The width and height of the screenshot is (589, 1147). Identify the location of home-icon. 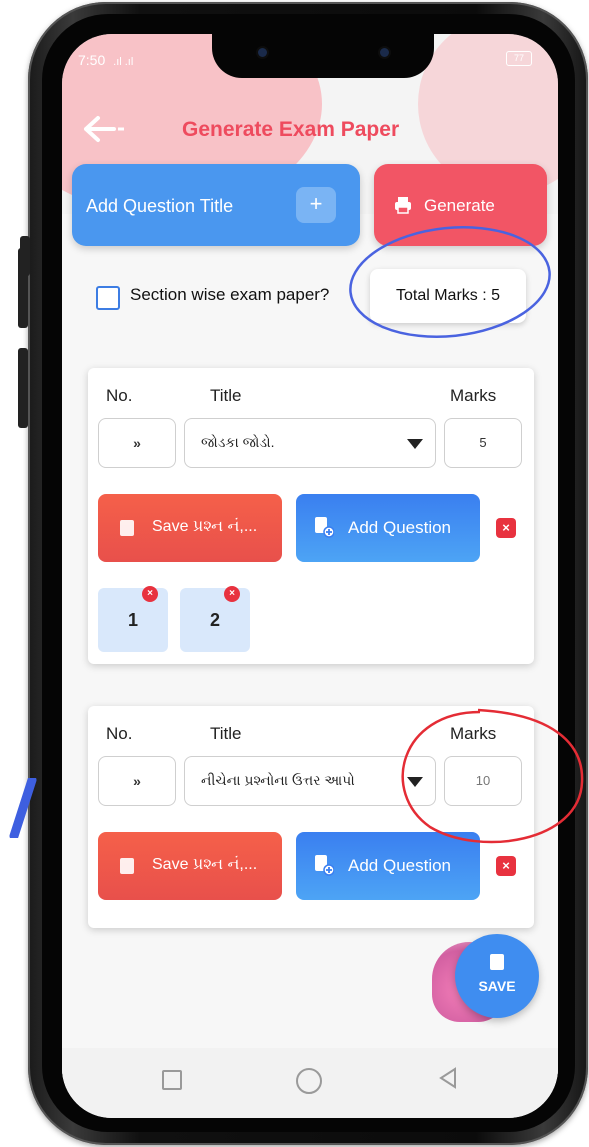
(309, 1081).